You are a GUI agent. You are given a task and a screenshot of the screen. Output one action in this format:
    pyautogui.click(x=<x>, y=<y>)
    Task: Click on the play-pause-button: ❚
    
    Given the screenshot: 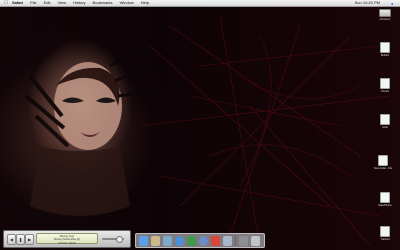 What is the action you would take?
    pyautogui.click(x=20, y=239)
    